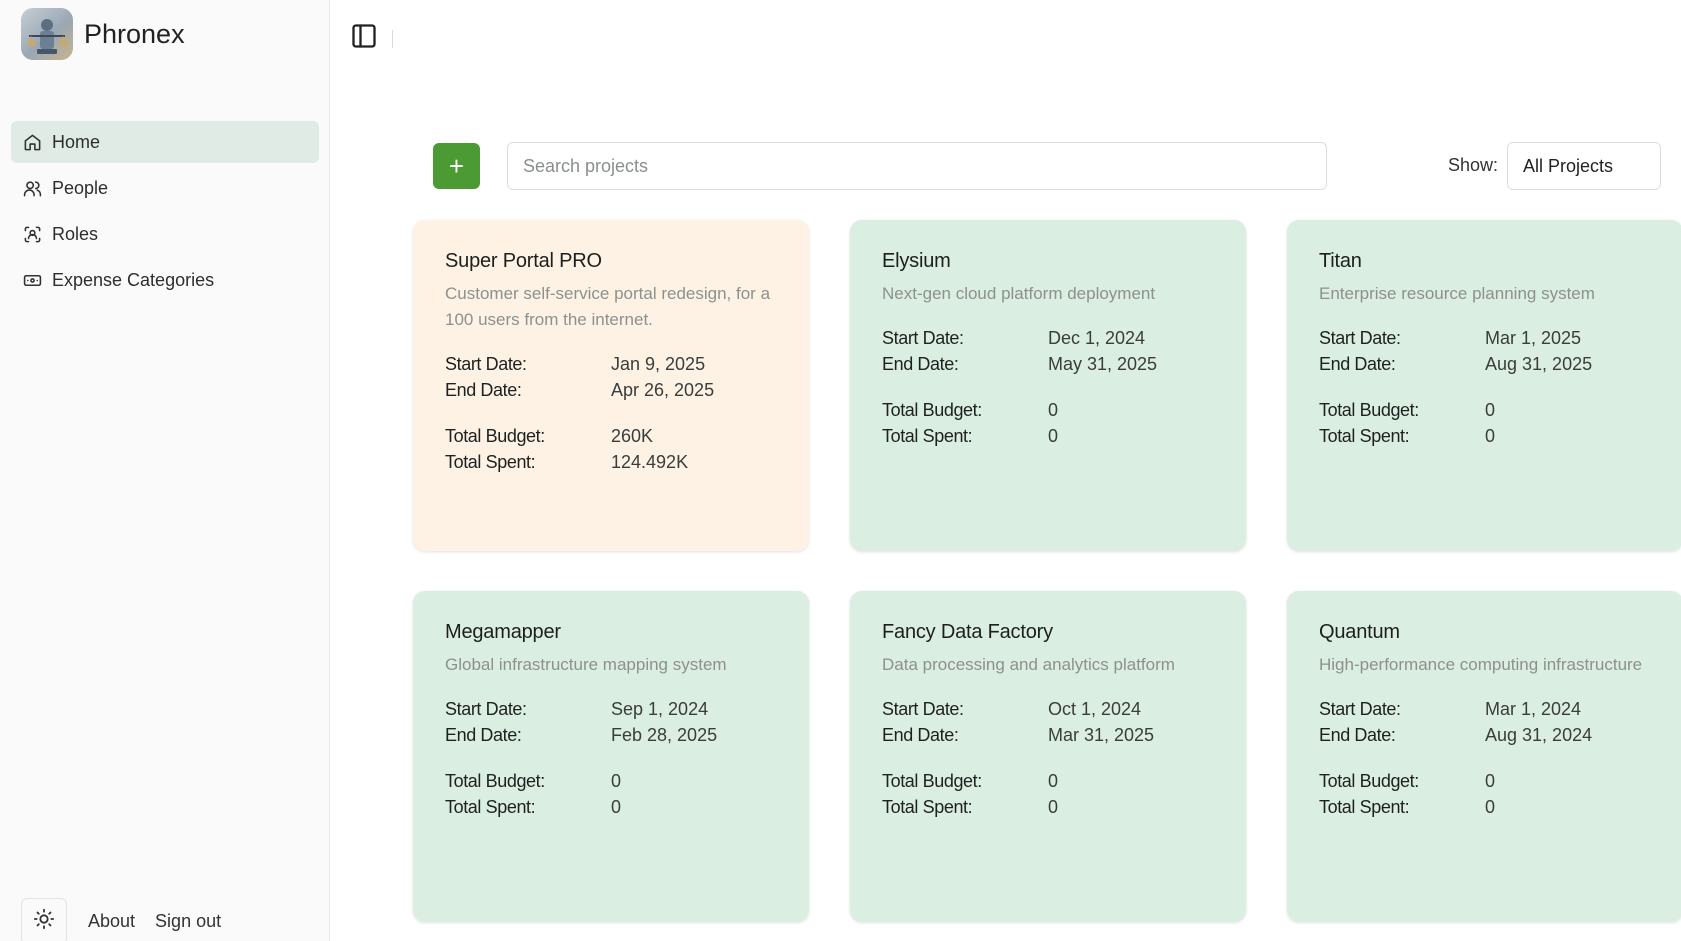 This screenshot has height=941, width=1681. What do you see at coordinates (1533, 338) in the screenshot?
I see `start-date-value: Mar 1, 2025` at bounding box center [1533, 338].